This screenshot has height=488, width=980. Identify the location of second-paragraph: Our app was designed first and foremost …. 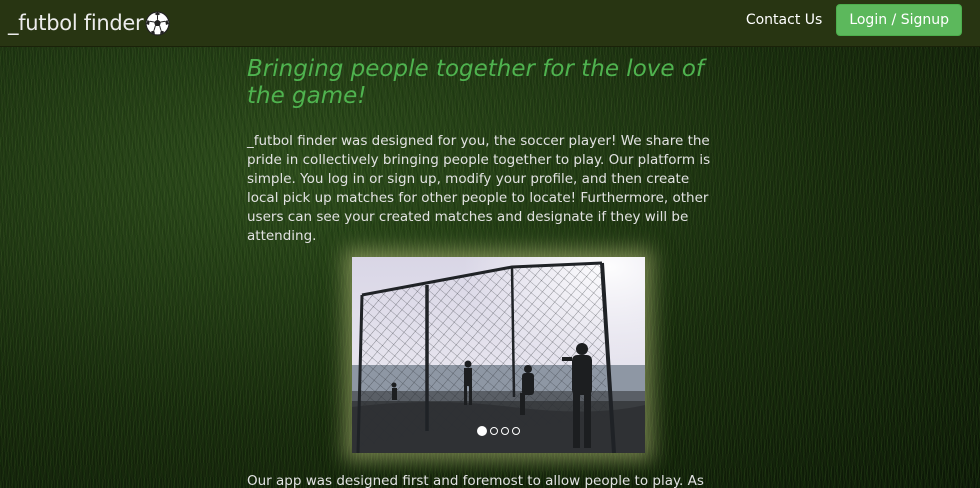
(475, 480).